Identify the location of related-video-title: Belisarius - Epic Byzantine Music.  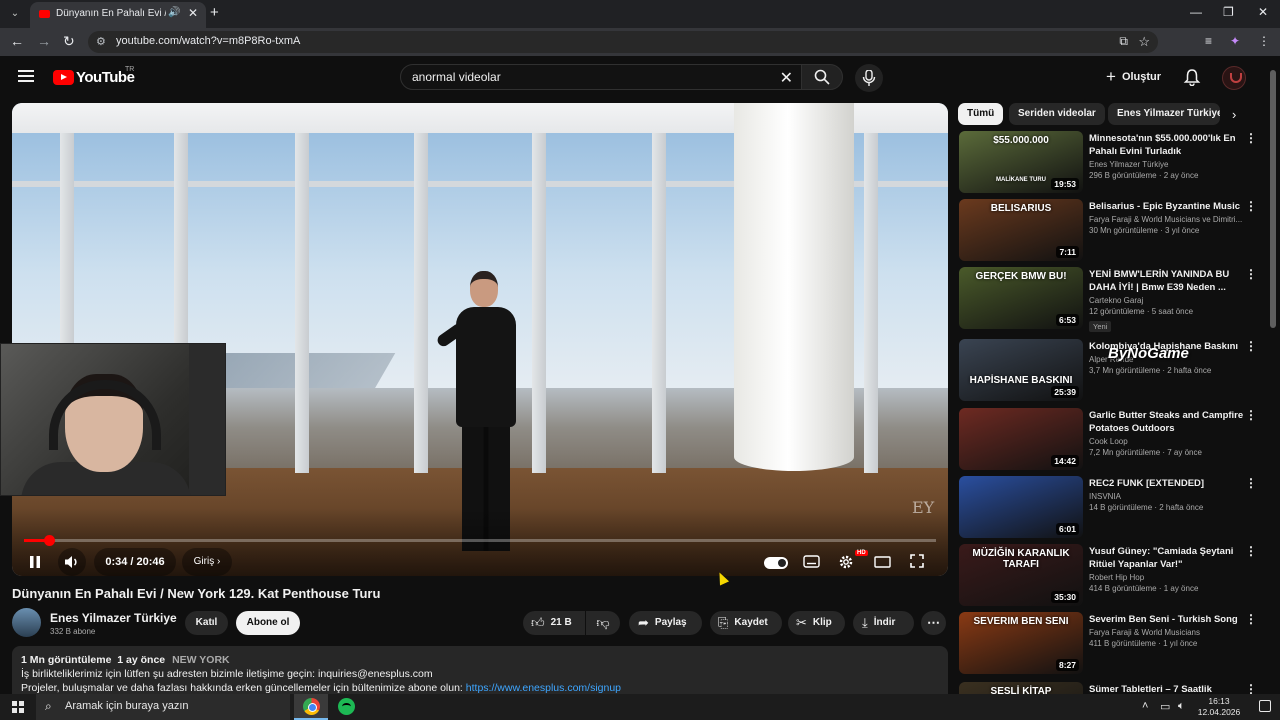
(1168, 206).